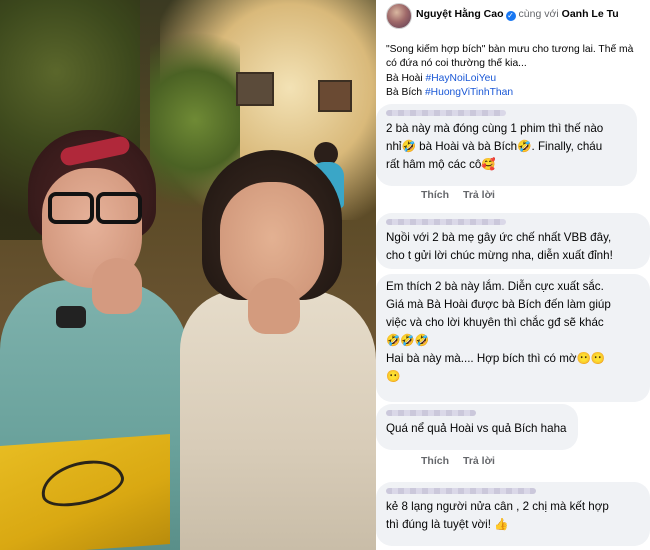 This screenshot has width=650, height=550. I want to click on comment-text: Giá mà Bà Hoài được bà Bích đến làm giúp, so click(498, 304).